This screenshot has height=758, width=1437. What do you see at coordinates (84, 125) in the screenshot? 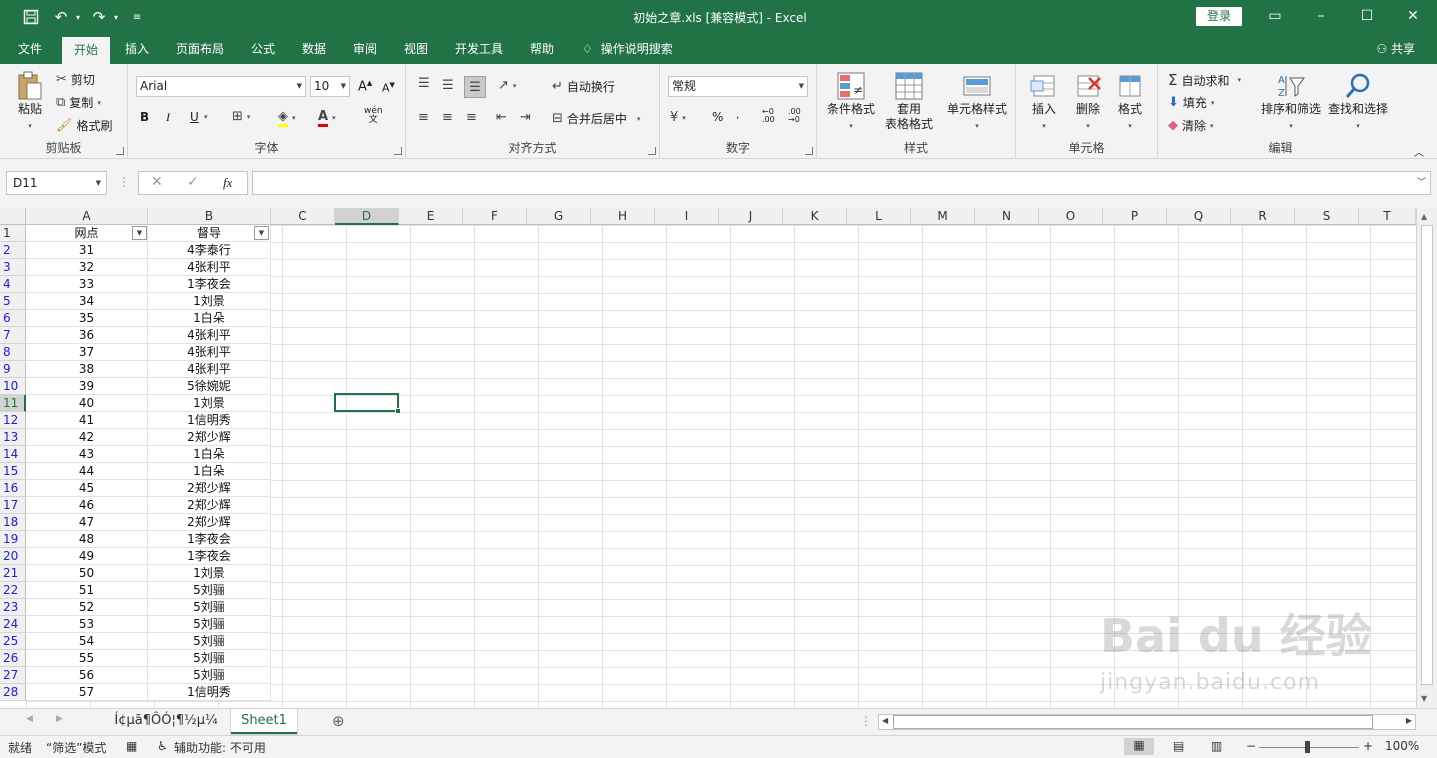
I see `format-painter-button: 🖌 格式刷` at bounding box center [84, 125].